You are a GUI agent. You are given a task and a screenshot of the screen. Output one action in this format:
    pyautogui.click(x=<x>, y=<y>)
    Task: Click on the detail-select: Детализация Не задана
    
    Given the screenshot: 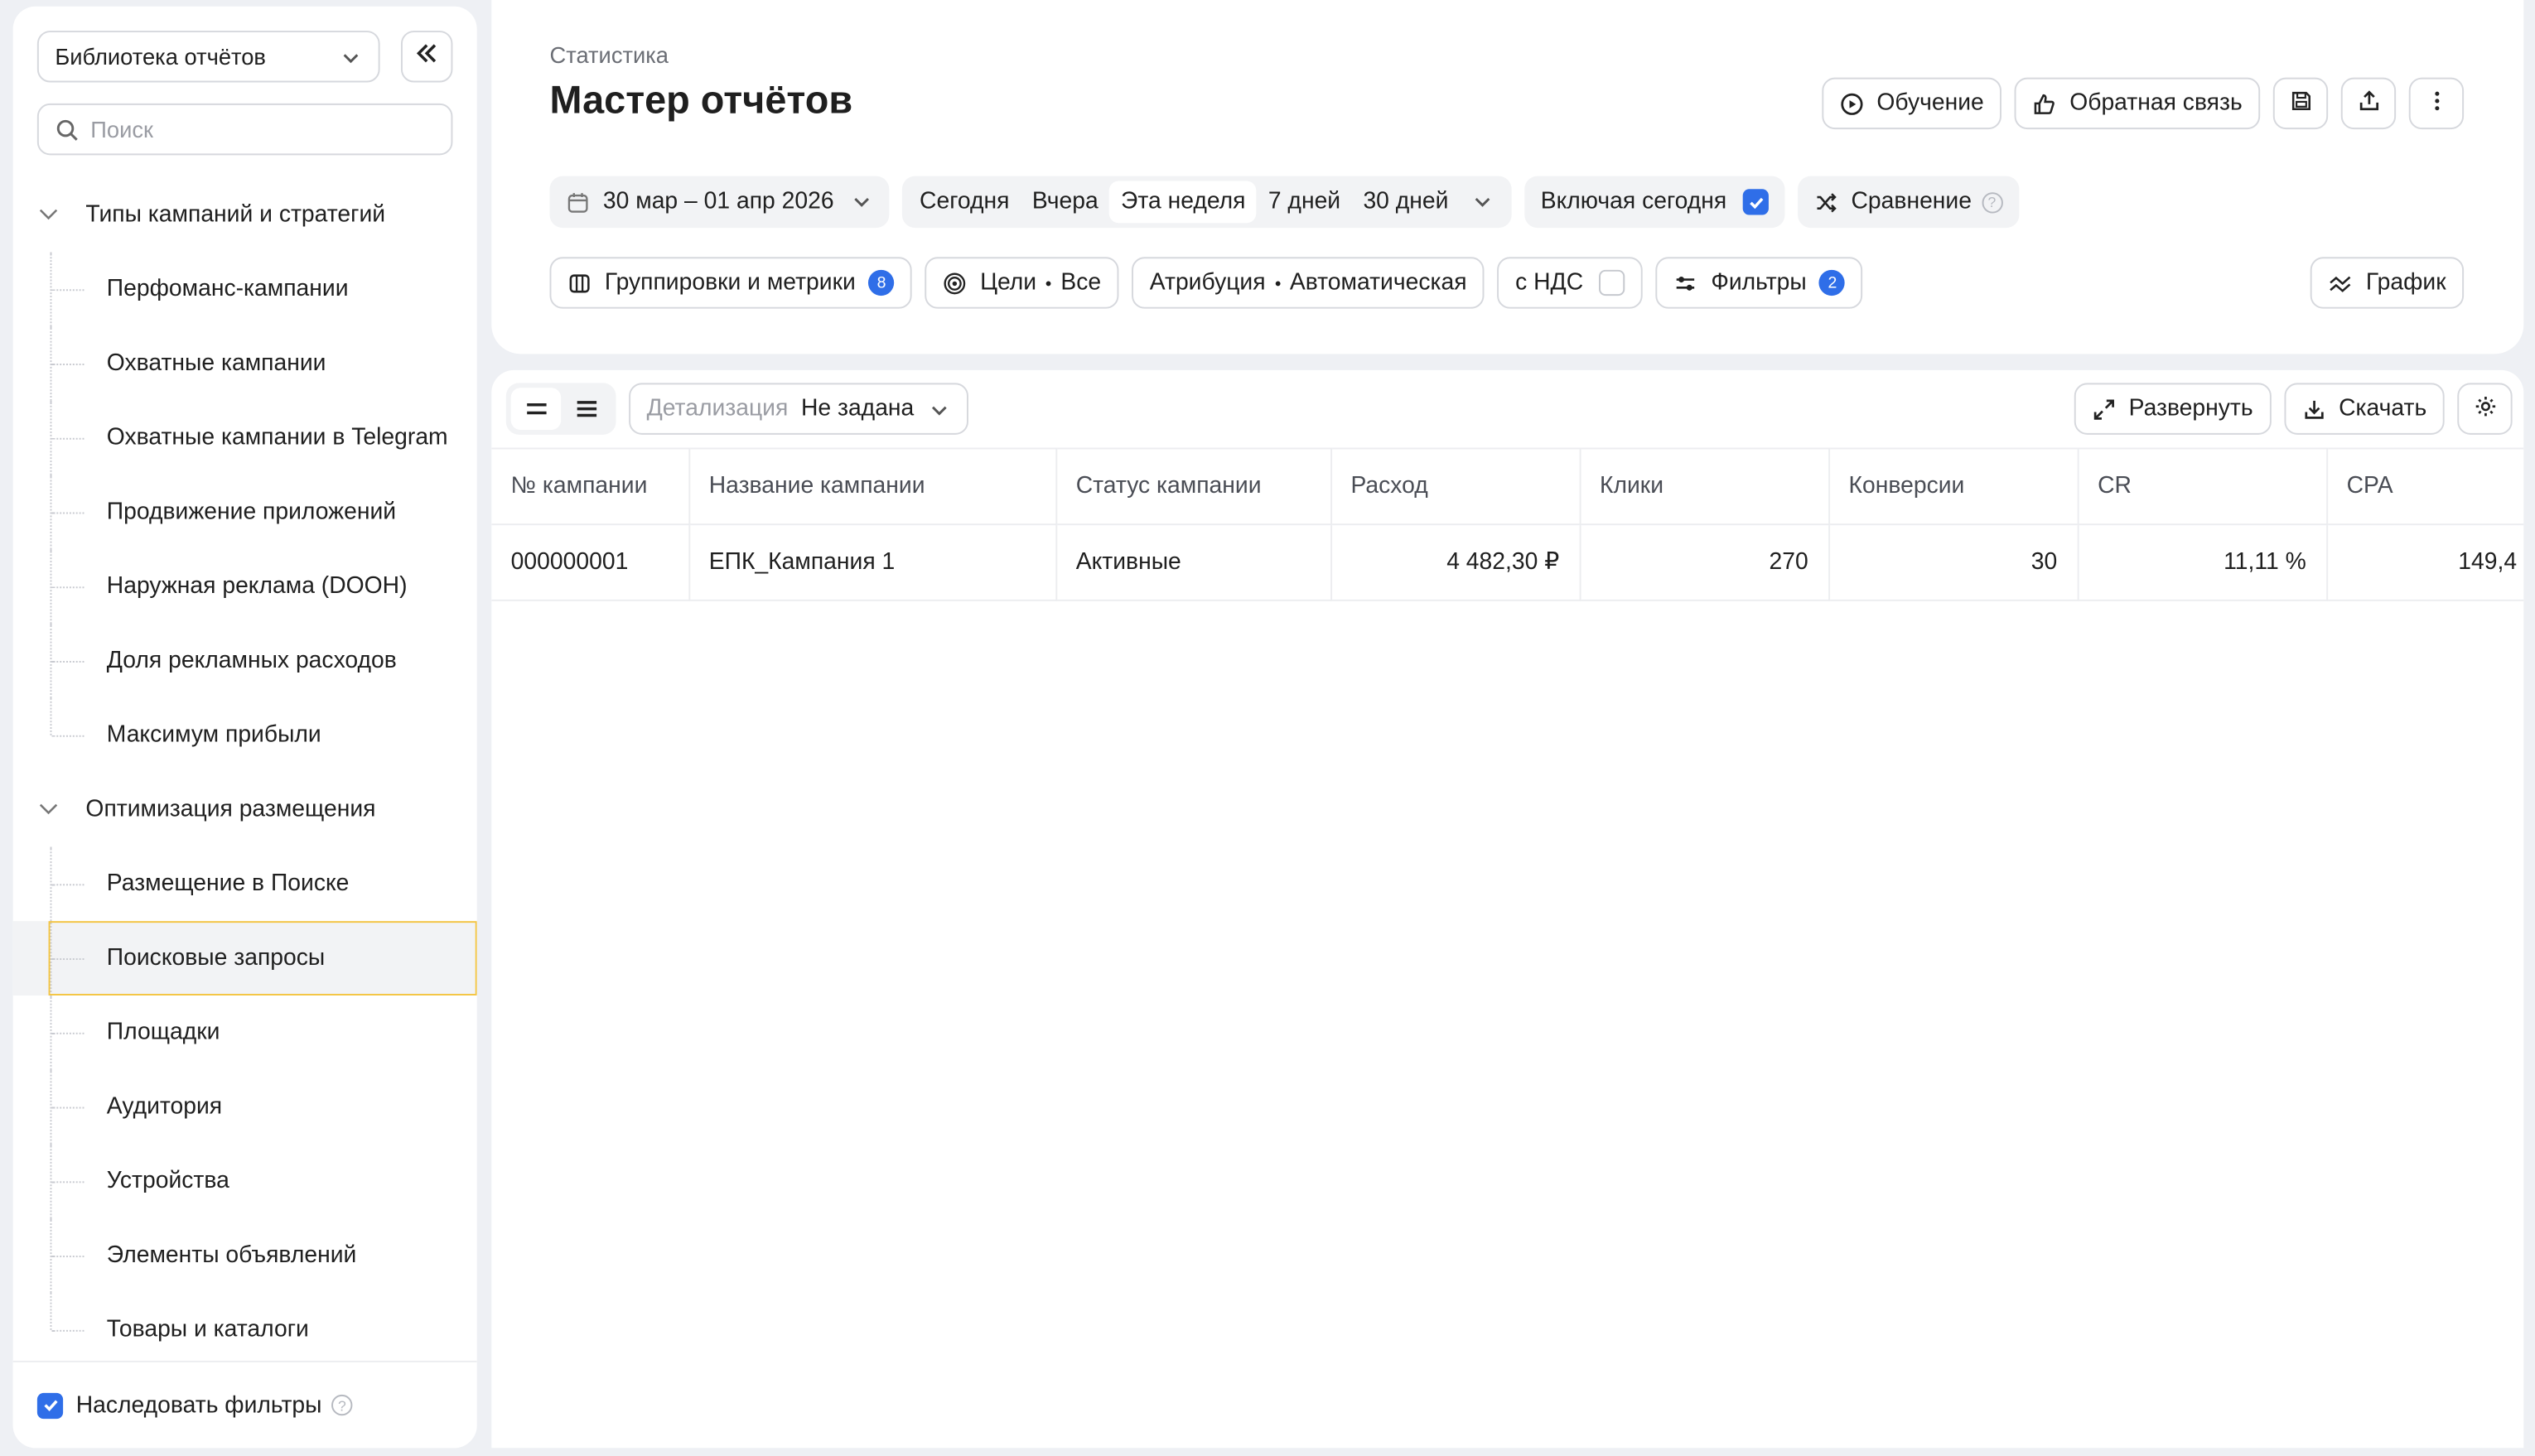 What is the action you would take?
    pyautogui.click(x=798, y=409)
    